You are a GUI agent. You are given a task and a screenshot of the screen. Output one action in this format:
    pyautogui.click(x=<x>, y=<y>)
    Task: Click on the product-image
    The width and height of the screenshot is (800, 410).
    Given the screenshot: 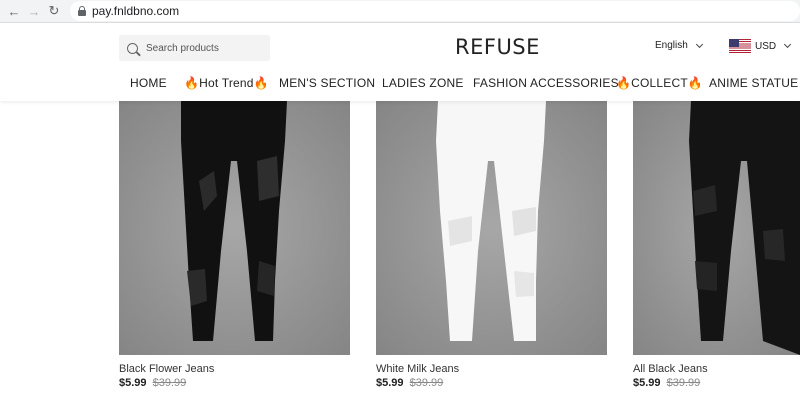 What is the action you would take?
    pyautogui.click(x=716, y=228)
    